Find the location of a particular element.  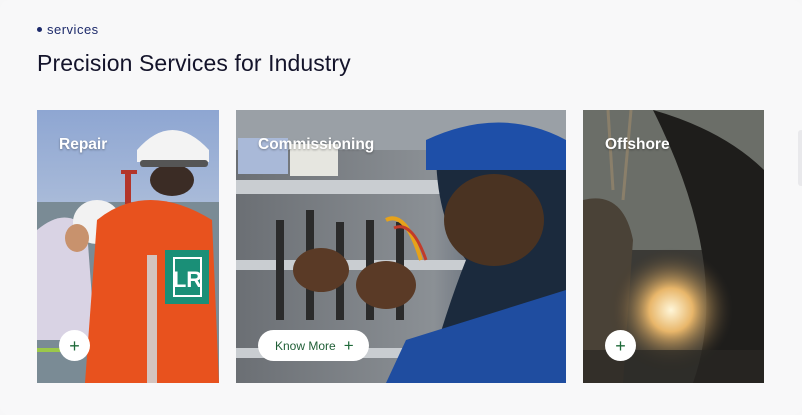

lr-badge-logo: LR is located at coordinates (187, 279).